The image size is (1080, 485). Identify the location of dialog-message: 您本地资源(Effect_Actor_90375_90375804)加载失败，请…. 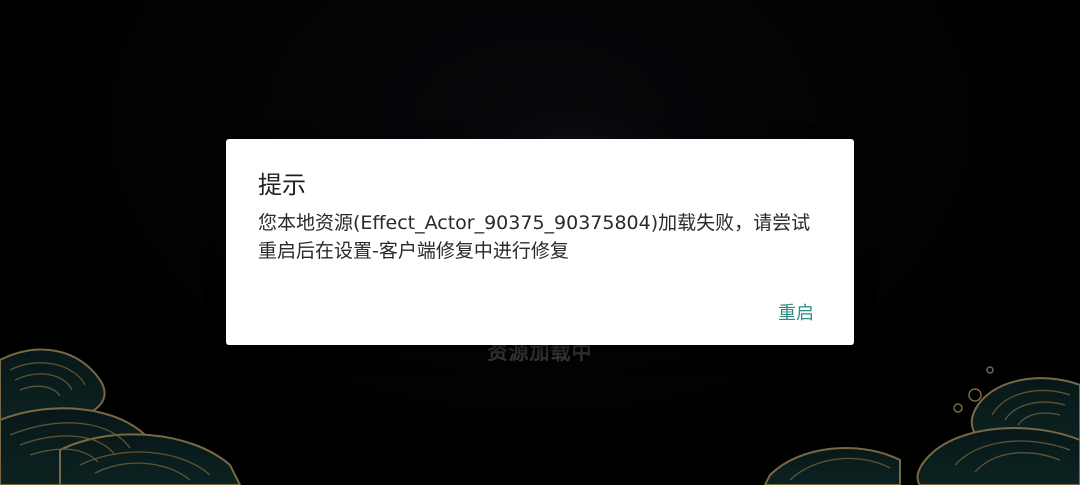
(534, 237).